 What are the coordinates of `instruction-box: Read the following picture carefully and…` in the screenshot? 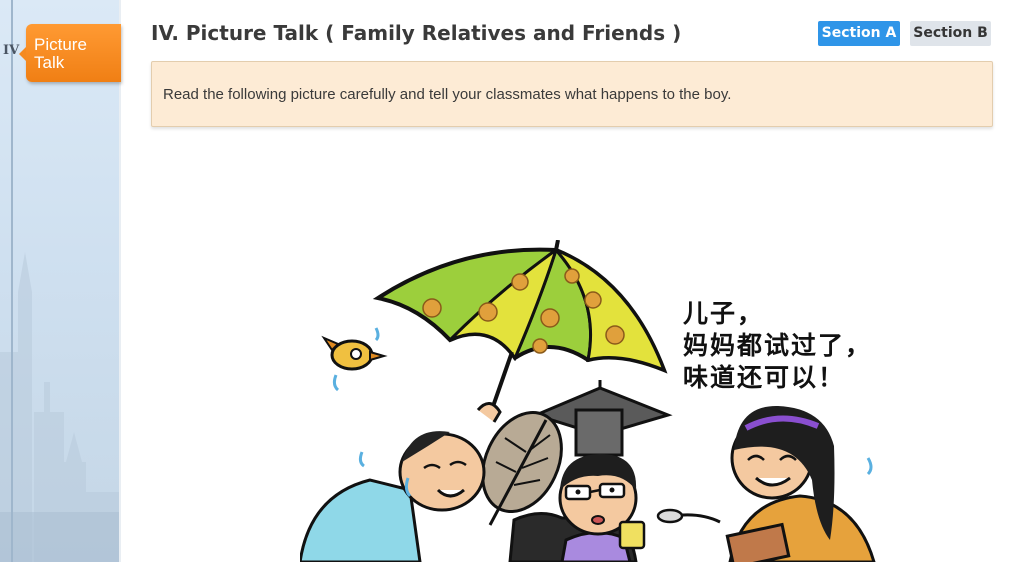 It's located at (572, 94).